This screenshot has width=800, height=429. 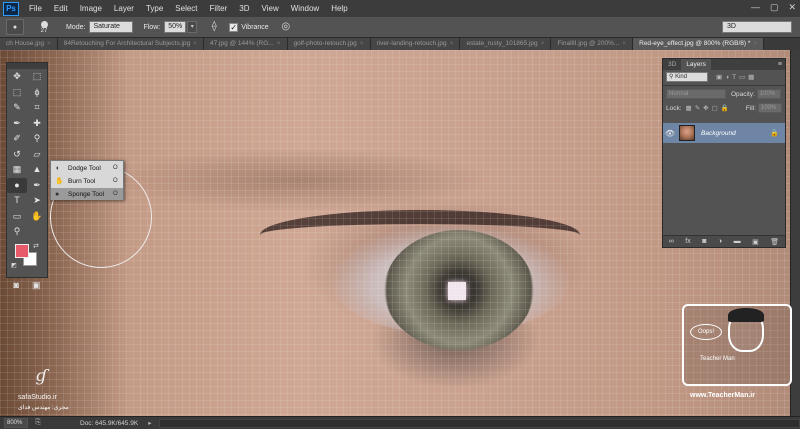 I want to click on airbrush-icon: ⟠, so click(x=214, y=27).